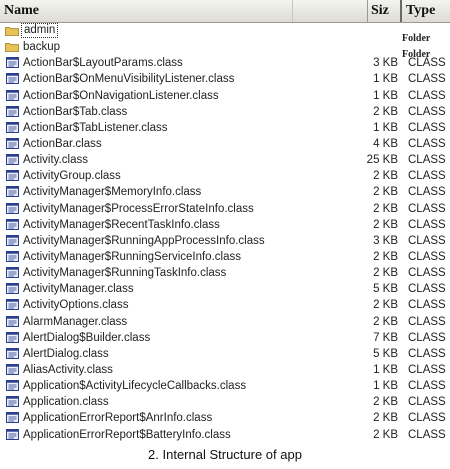 The width and height of the screenshot is (450, 469). What do you see at coordinates (225, 128) in the screenshot?
I see `file-row: ActionBar$TabListener.class 1 KB CLASS` at bounding box center [225, 128].